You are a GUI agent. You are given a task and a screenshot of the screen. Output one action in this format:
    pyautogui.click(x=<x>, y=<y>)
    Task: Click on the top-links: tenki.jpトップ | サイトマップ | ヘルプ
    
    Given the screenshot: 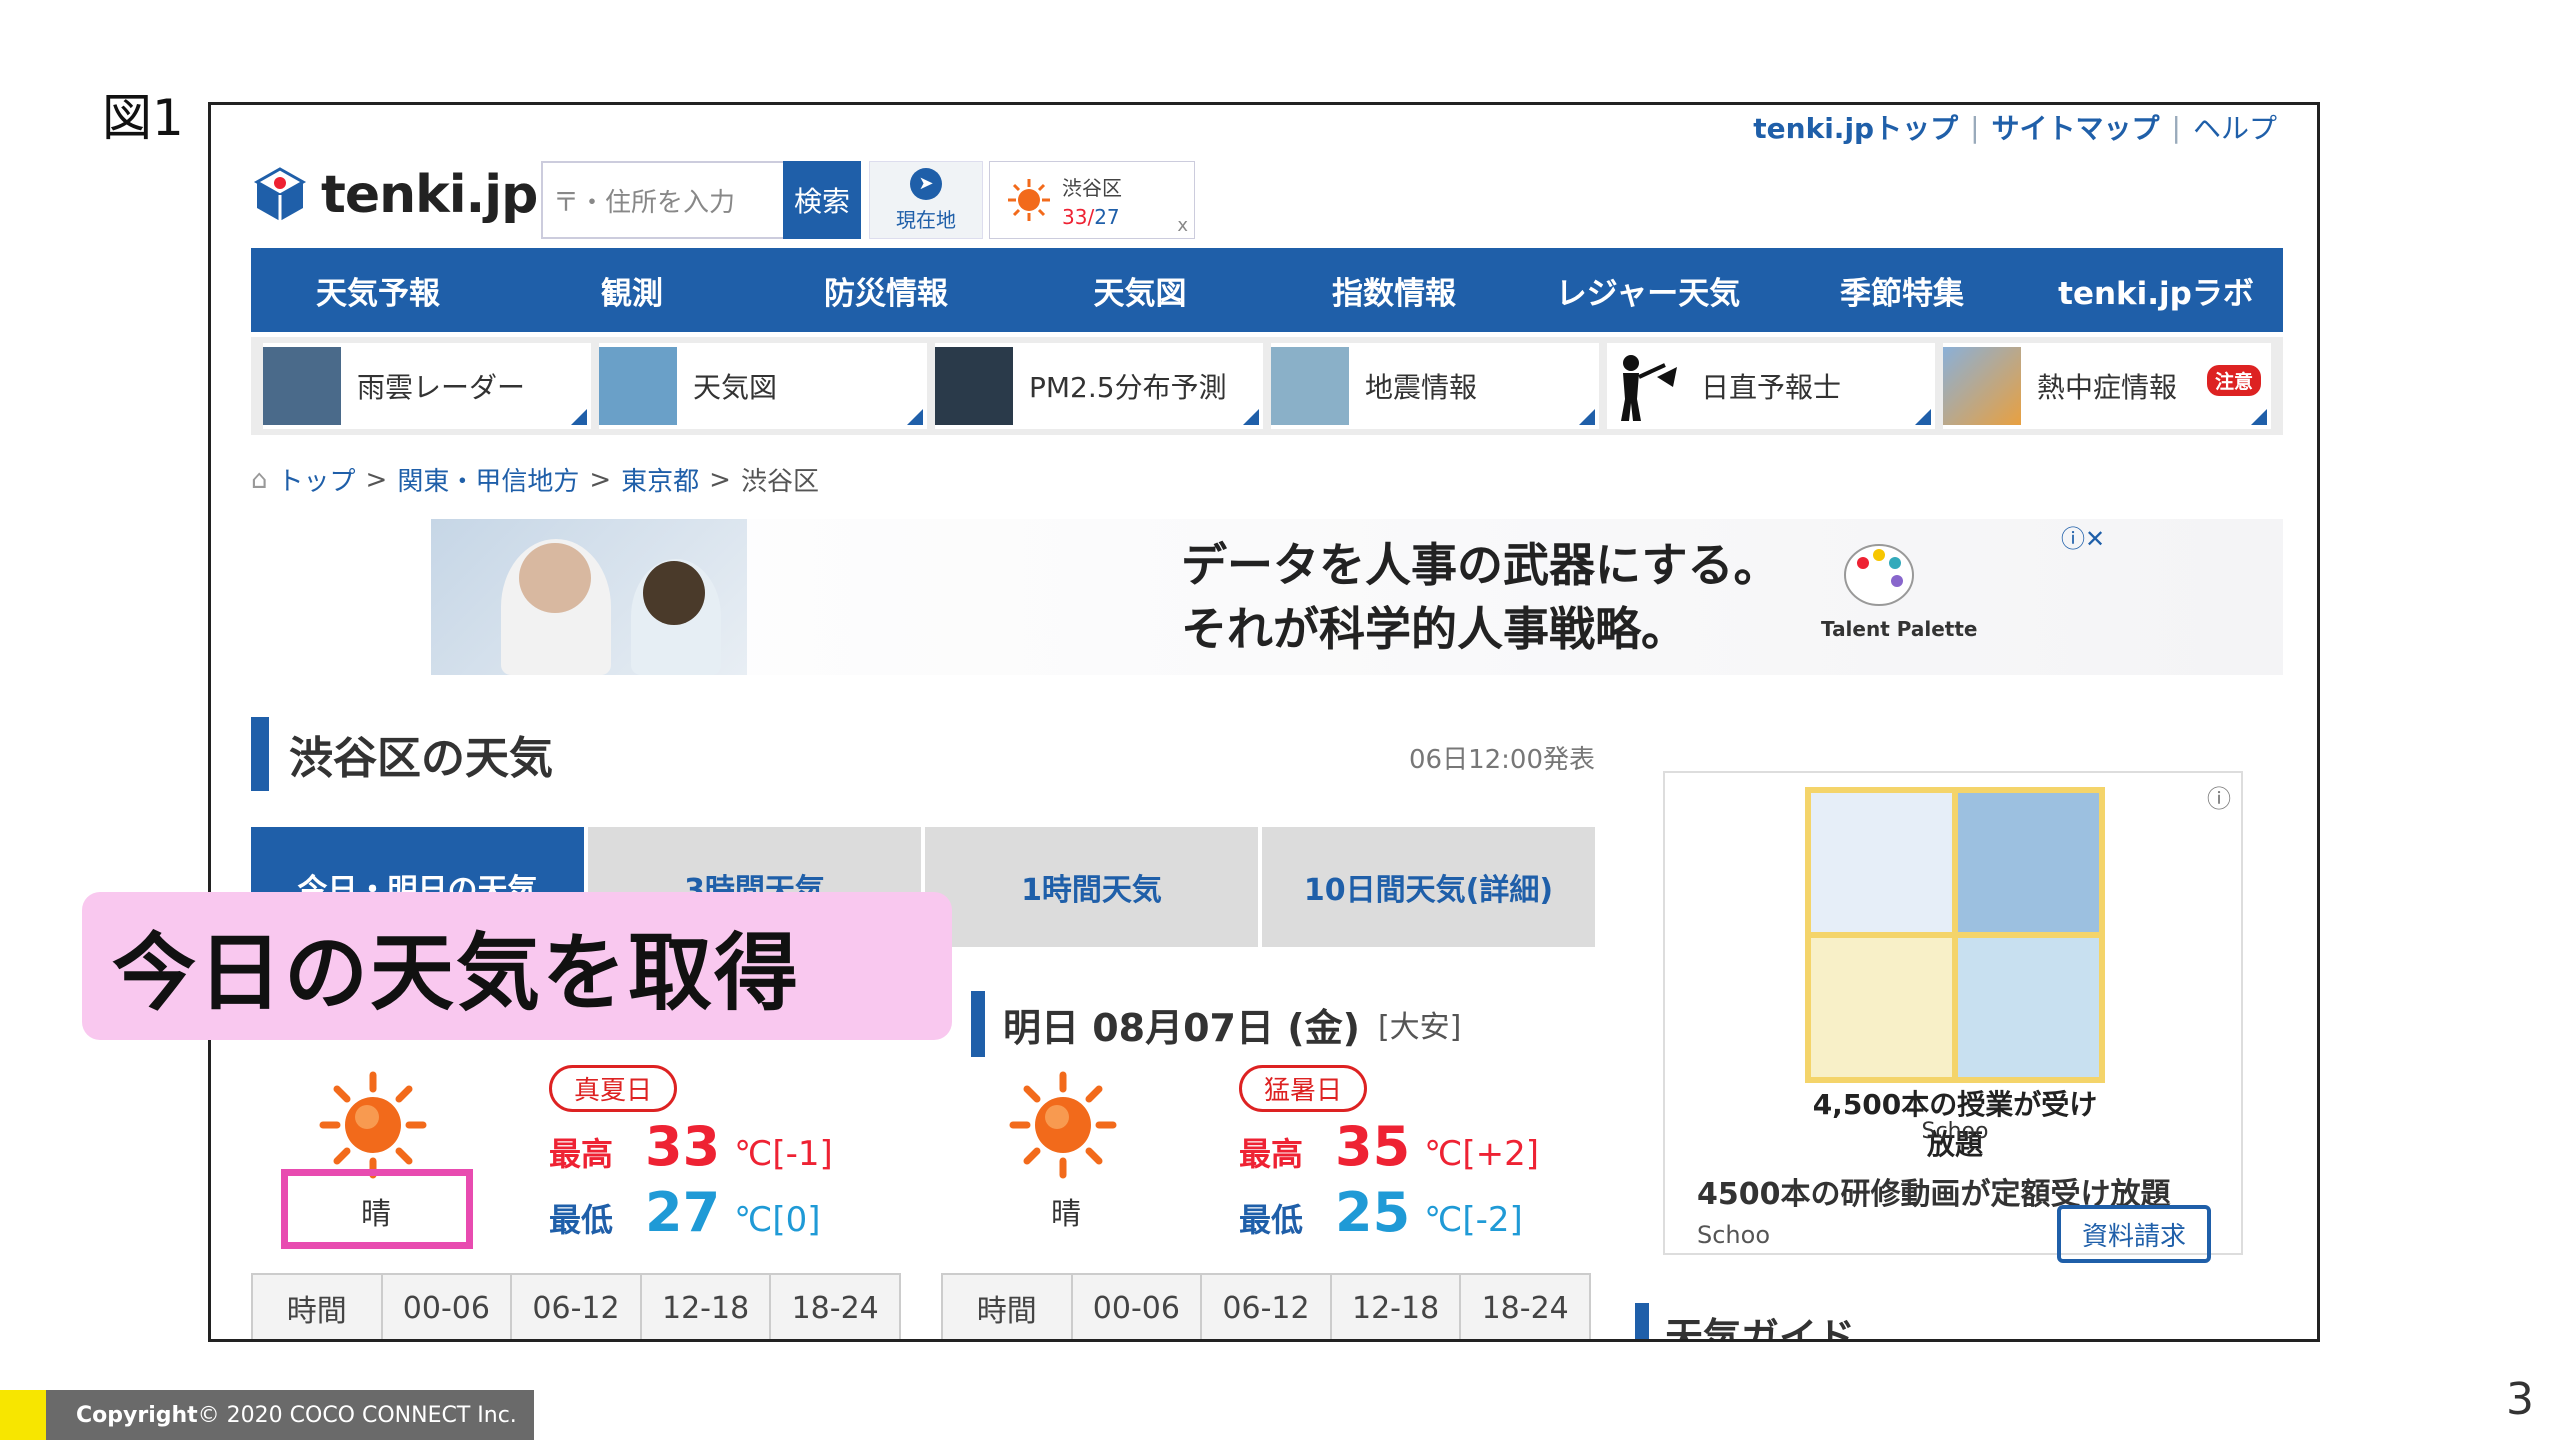 What is the action you would take?
    pyautogui.click(x=2015, y=127)
    